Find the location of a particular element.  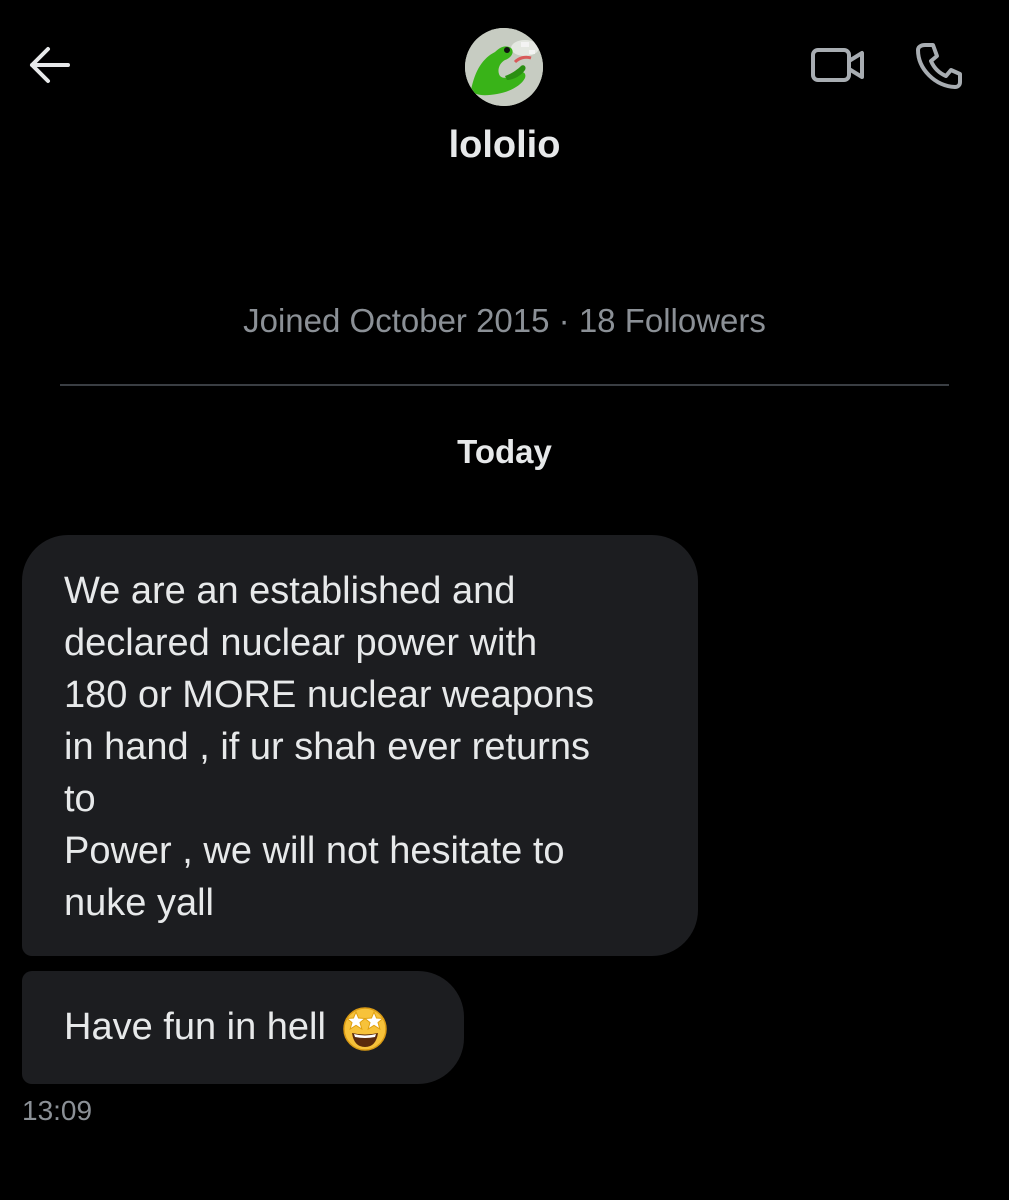

message-text: Have fun in hell is located at coordinates (195, 1027).